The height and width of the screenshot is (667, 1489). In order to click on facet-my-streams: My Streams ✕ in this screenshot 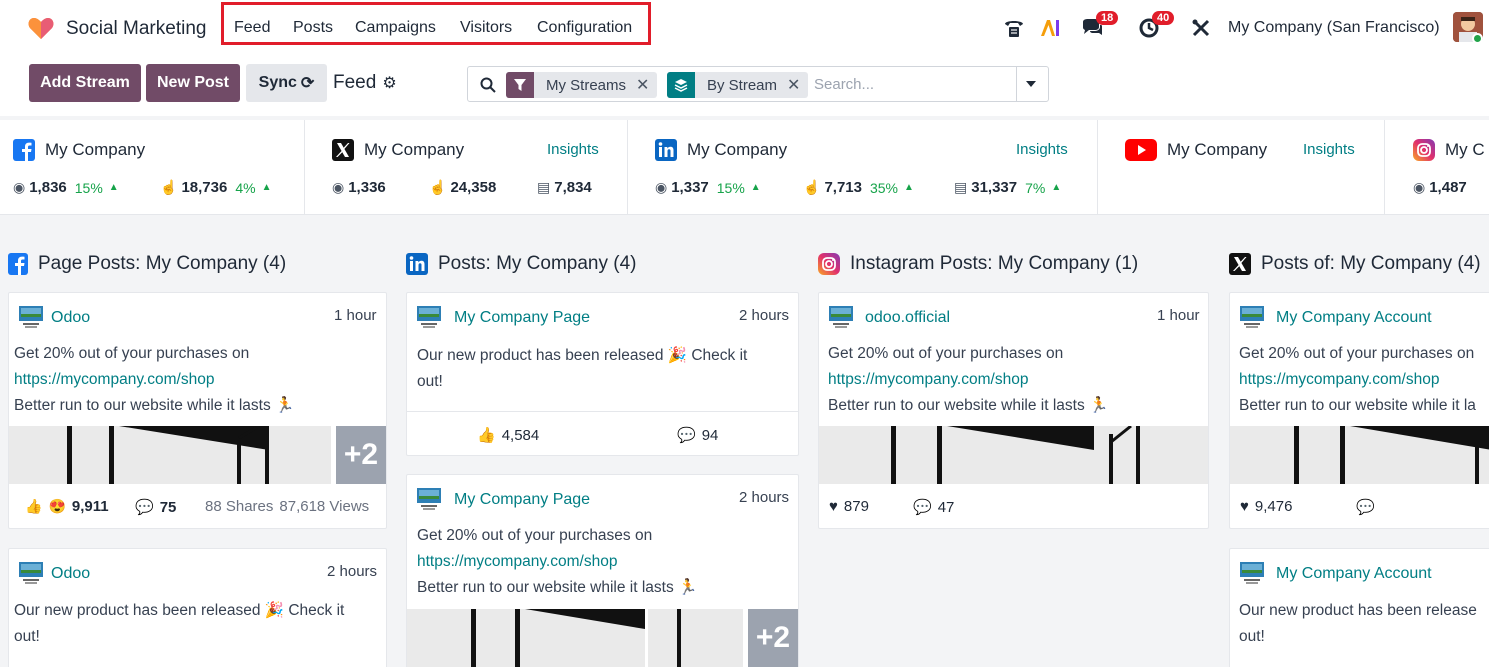, I will do `click(582, 85)`.